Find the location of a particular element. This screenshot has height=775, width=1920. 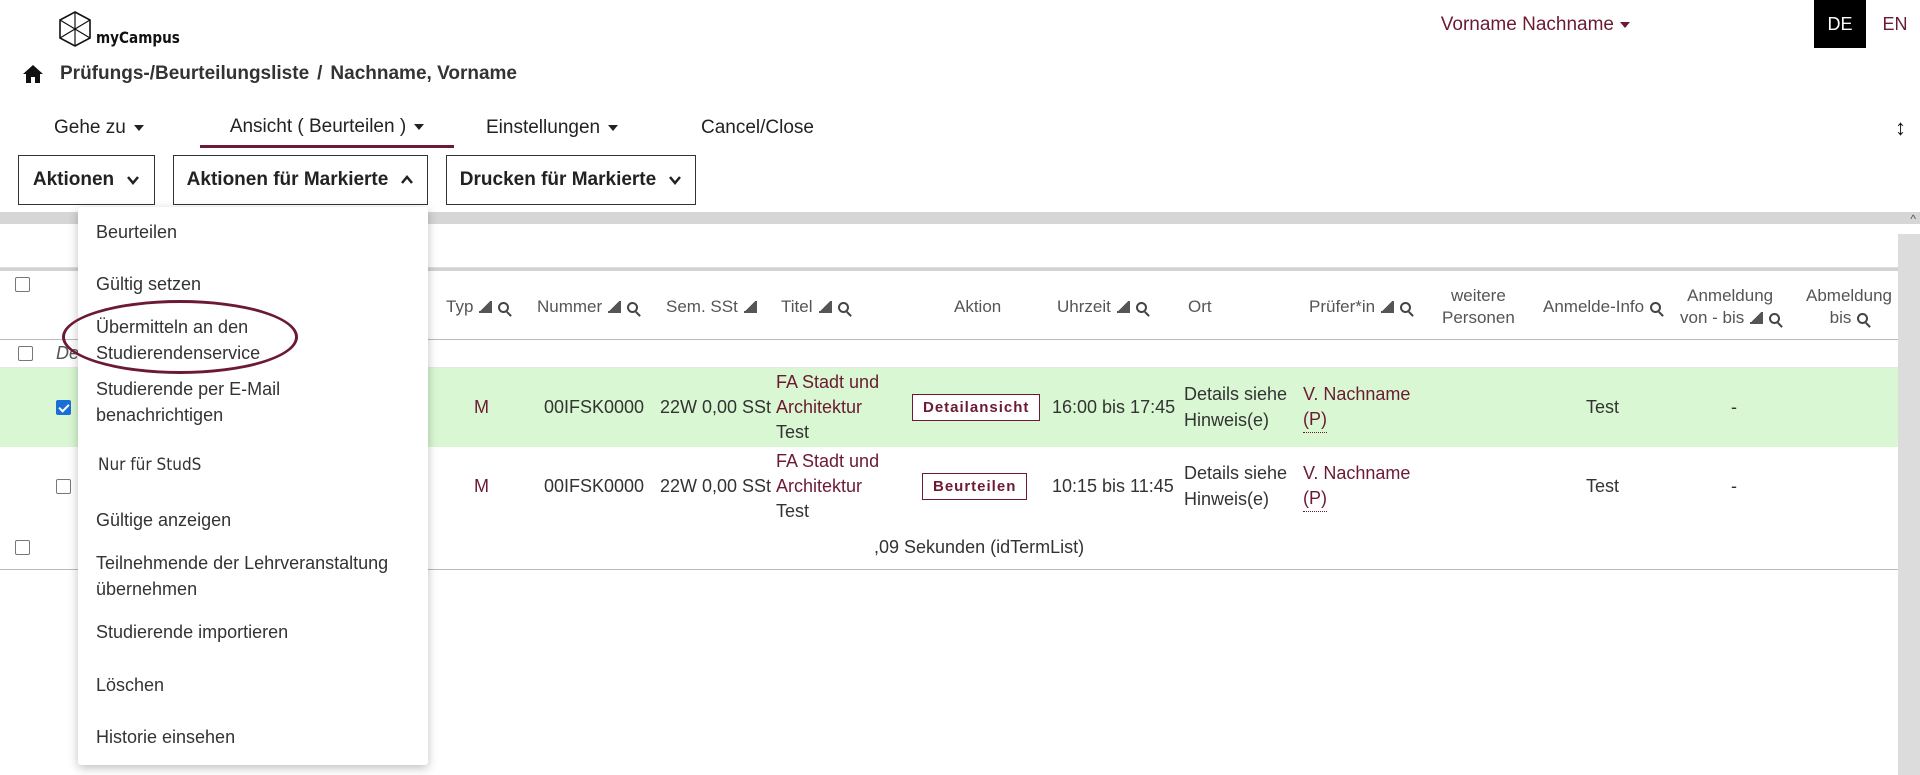

cell-aktion: Detailansicht is located at coordinates (976, 407).